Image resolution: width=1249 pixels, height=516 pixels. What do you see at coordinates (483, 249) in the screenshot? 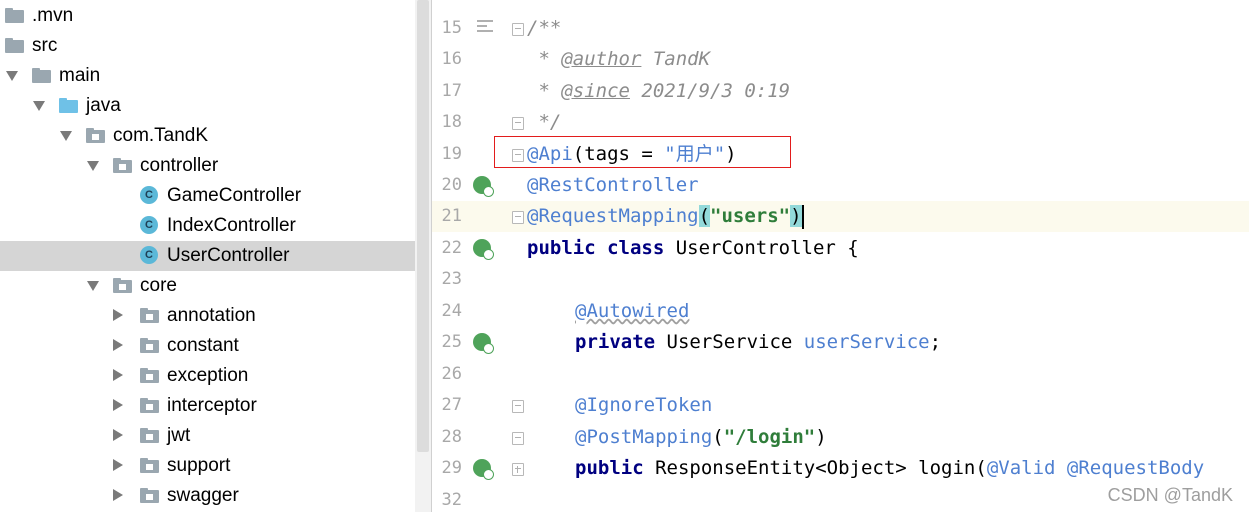
I see `bean-class-icon` at bounding box center [483, 249].